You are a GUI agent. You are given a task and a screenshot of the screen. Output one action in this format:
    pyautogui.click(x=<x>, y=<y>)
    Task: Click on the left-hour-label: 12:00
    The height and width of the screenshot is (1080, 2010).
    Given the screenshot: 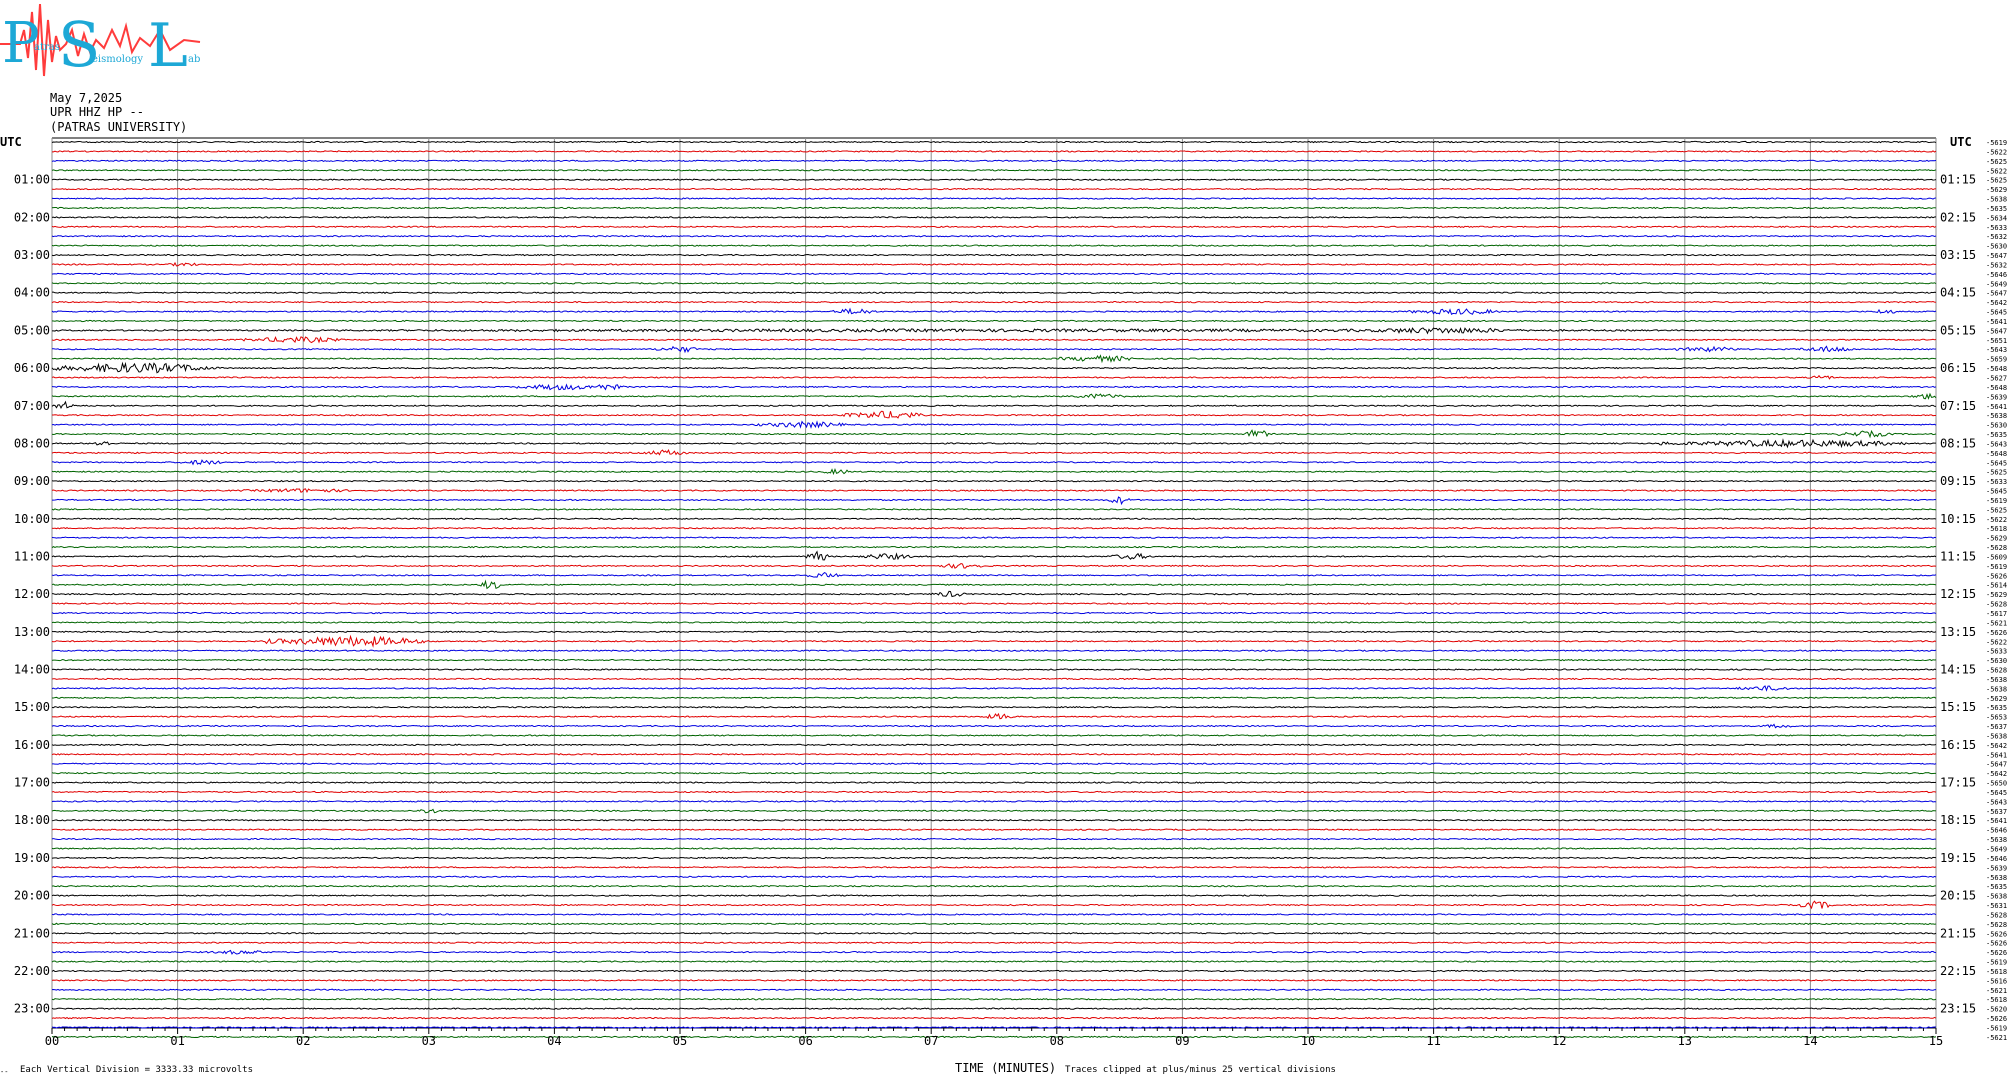 What is the action you would take?
    pyautogui.click(x=32, y=594)
    